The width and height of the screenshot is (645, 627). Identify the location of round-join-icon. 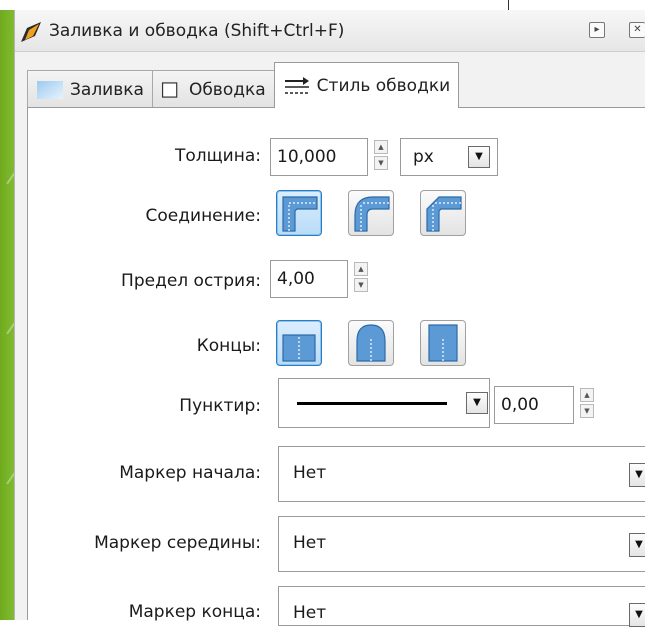
(372, 214).